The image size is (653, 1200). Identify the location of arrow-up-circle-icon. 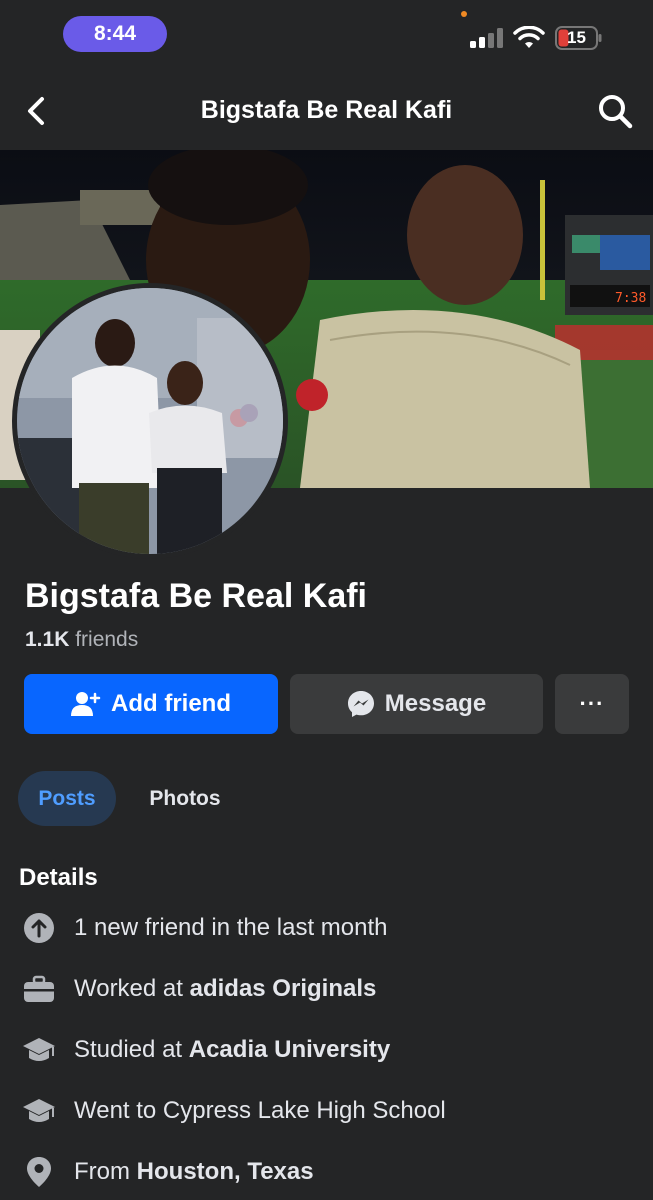
(39, 928).